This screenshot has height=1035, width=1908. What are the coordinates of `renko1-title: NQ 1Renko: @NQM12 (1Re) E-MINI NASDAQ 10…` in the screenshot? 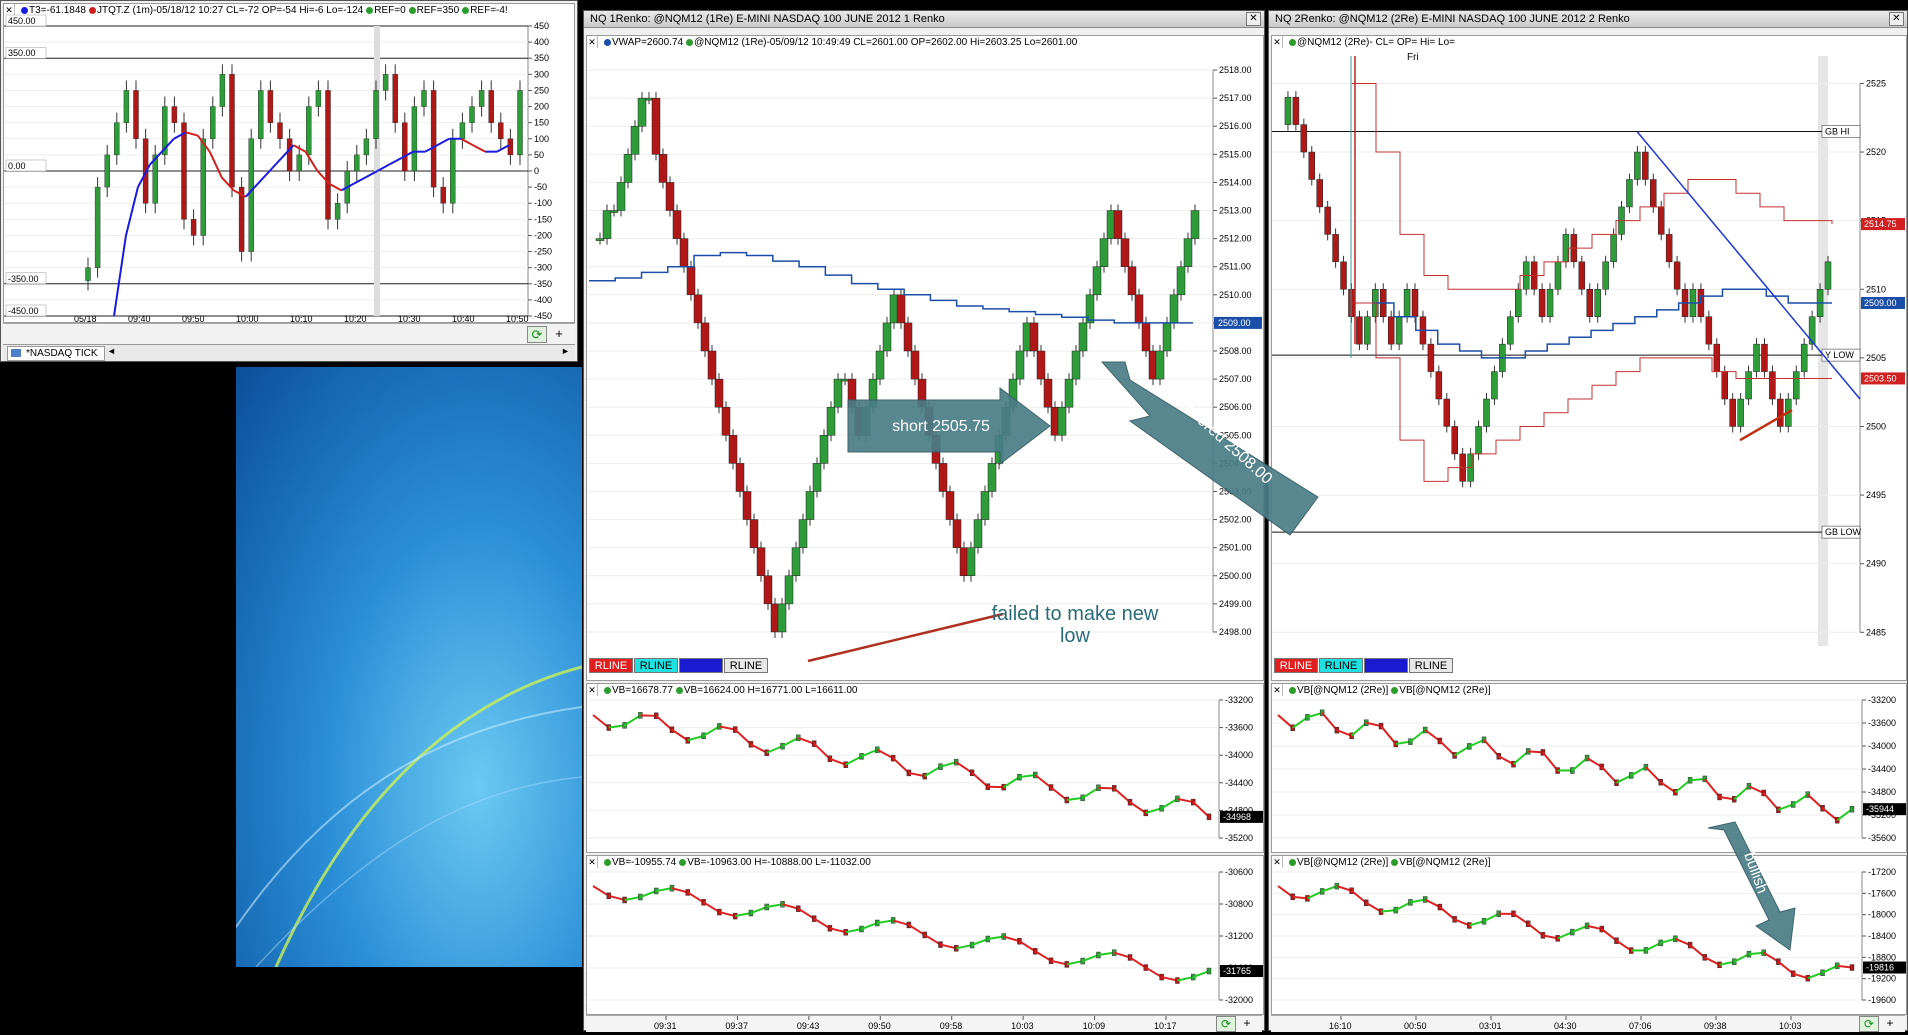 It's located at (924, 19).